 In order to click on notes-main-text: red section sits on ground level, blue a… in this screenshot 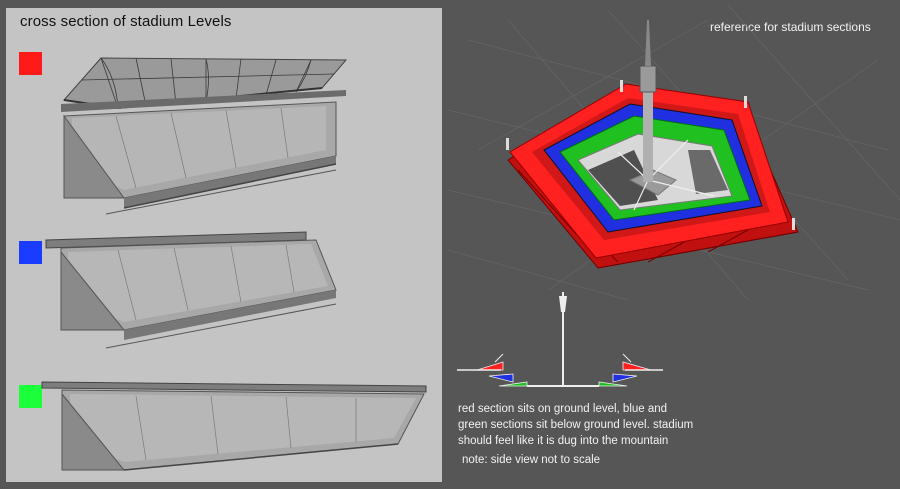, I will do `click(576, 425)`.